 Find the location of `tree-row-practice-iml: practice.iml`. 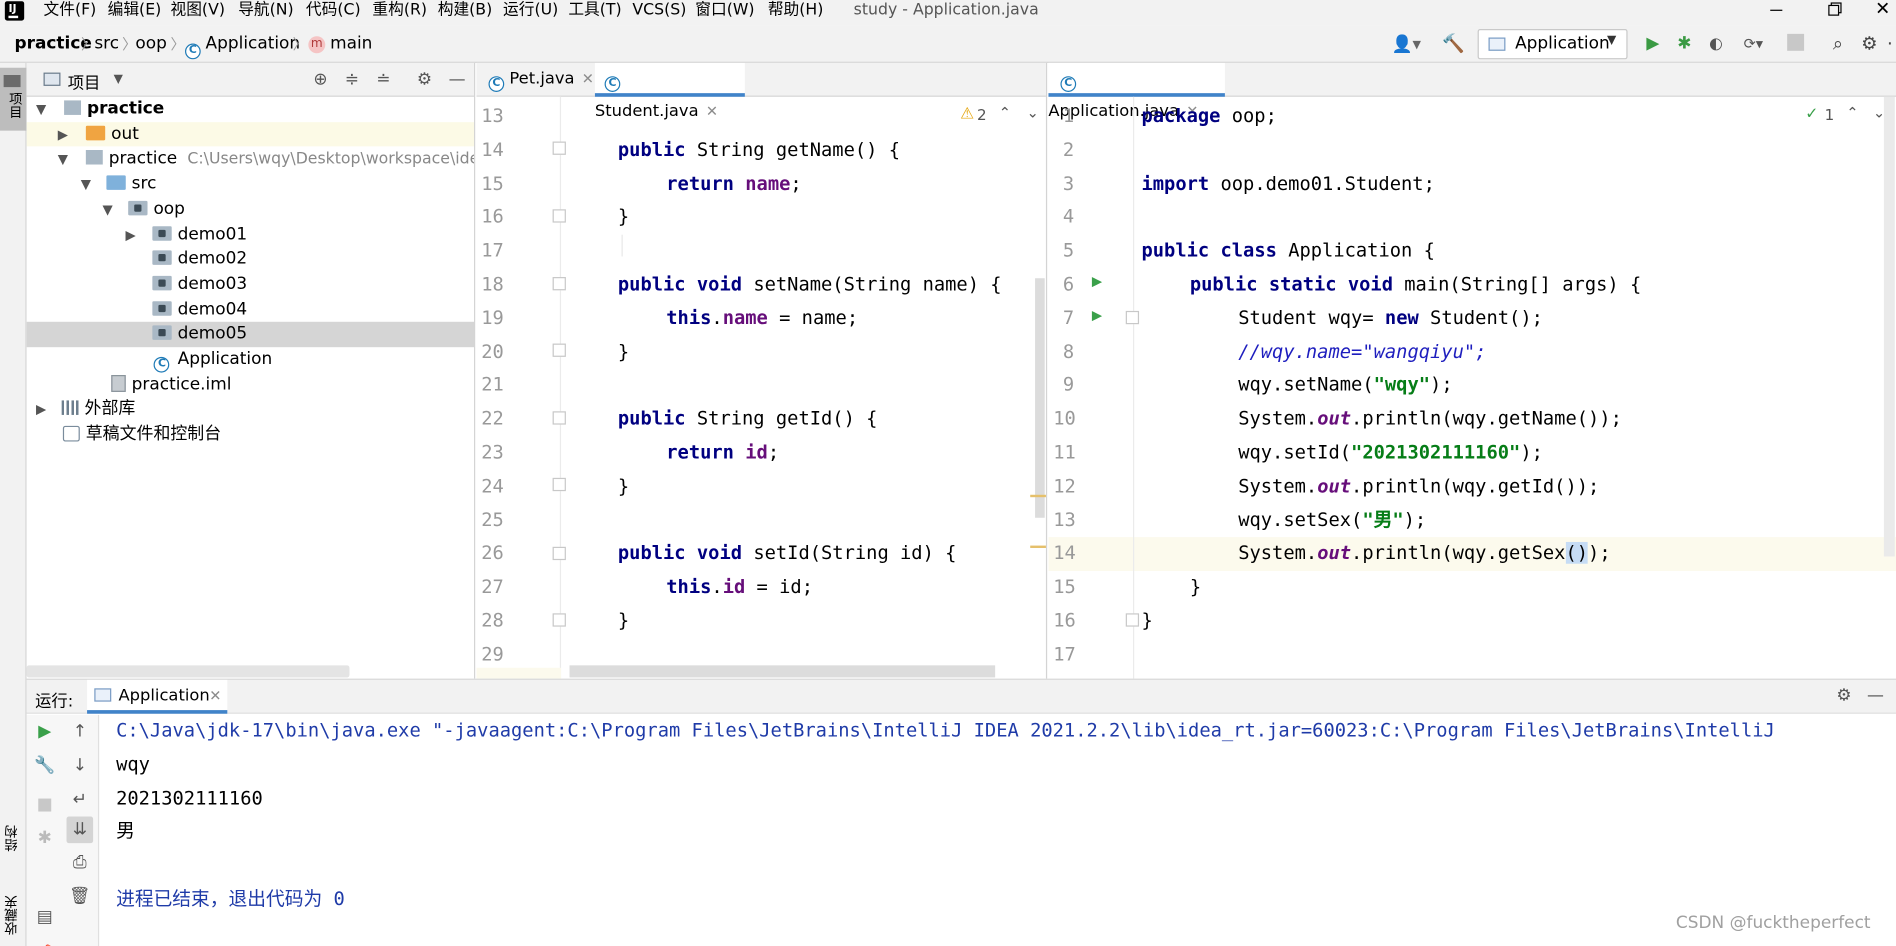

tree-row-practice-iml: practice.iml is located at coordinates (250, 384).